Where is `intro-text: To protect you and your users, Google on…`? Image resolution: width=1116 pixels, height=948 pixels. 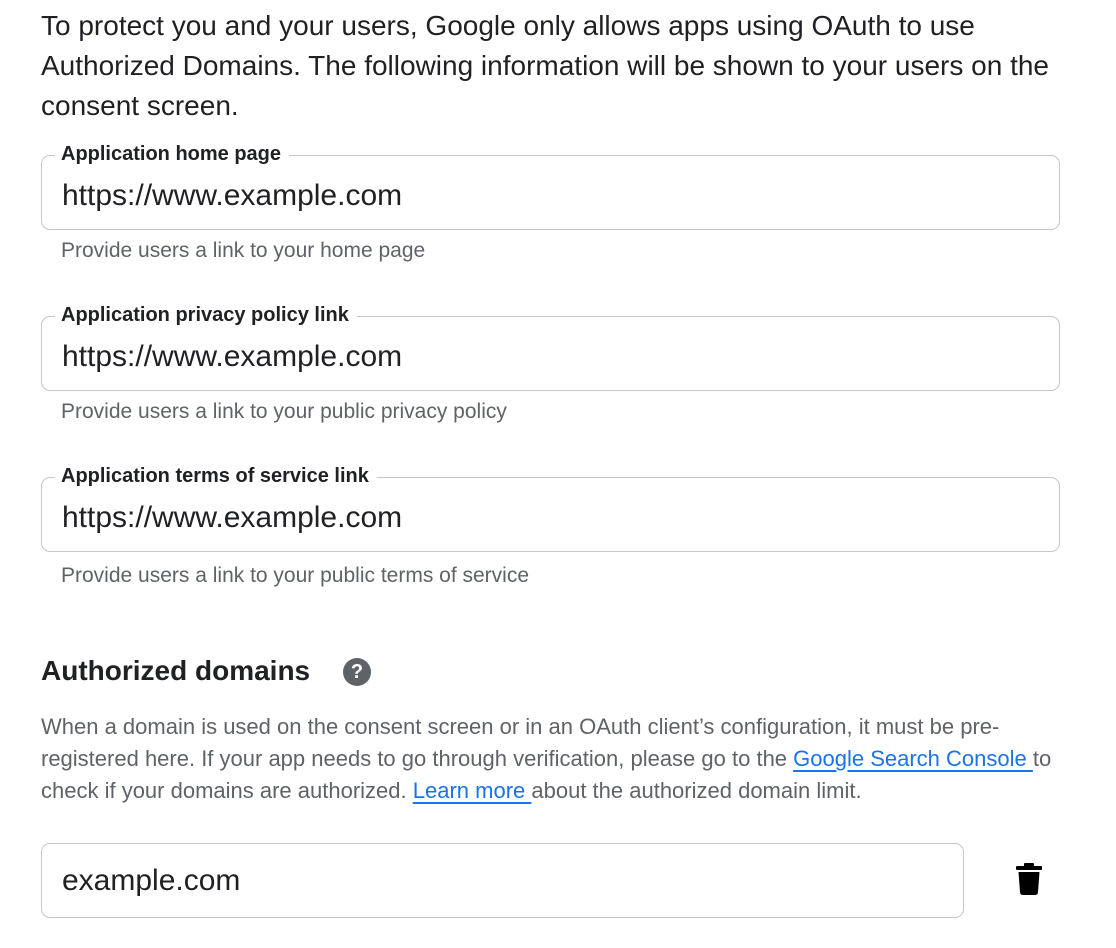
intro-text: To protect you and your users, Google on… is located at coordinates (545, 65).